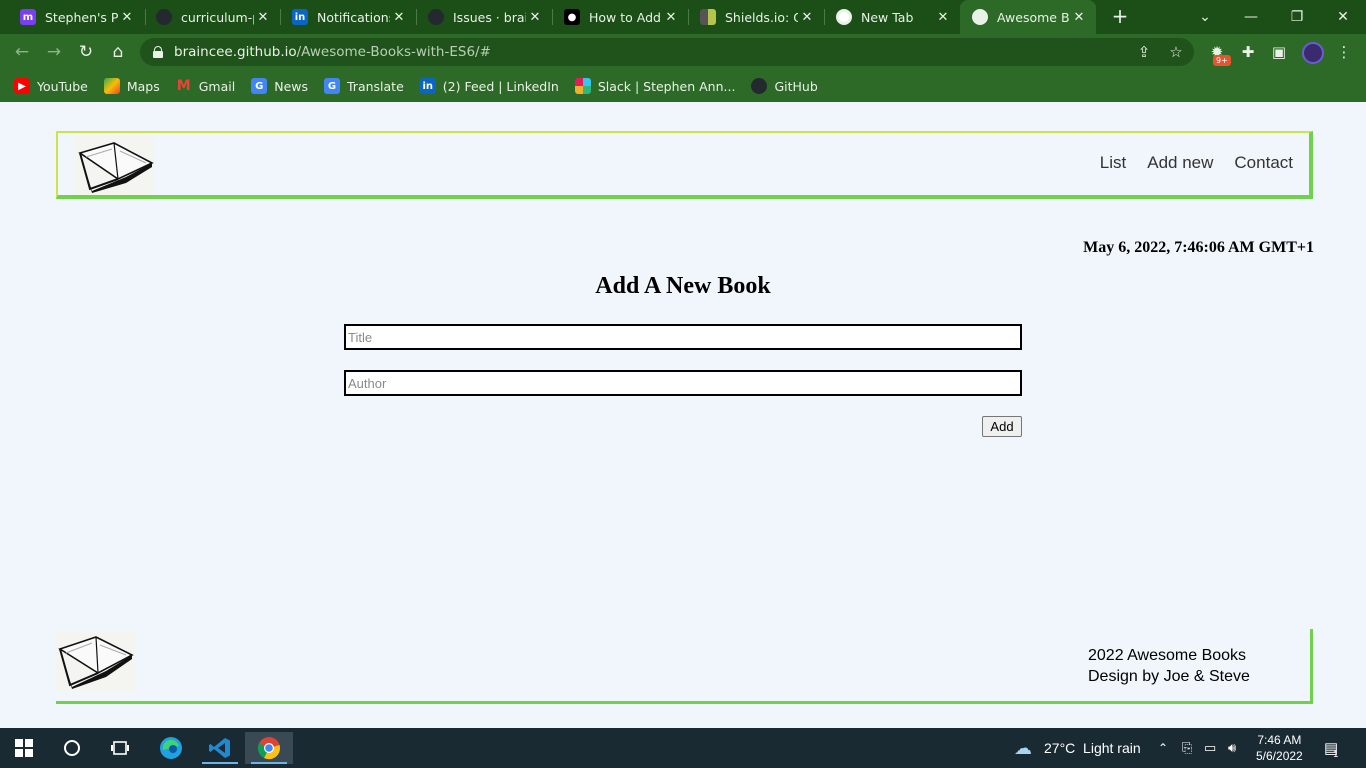 The image size is (1366, 768). Describe the element at coordinates (683, 383) in the screenshot. I see `author-input` at that location.